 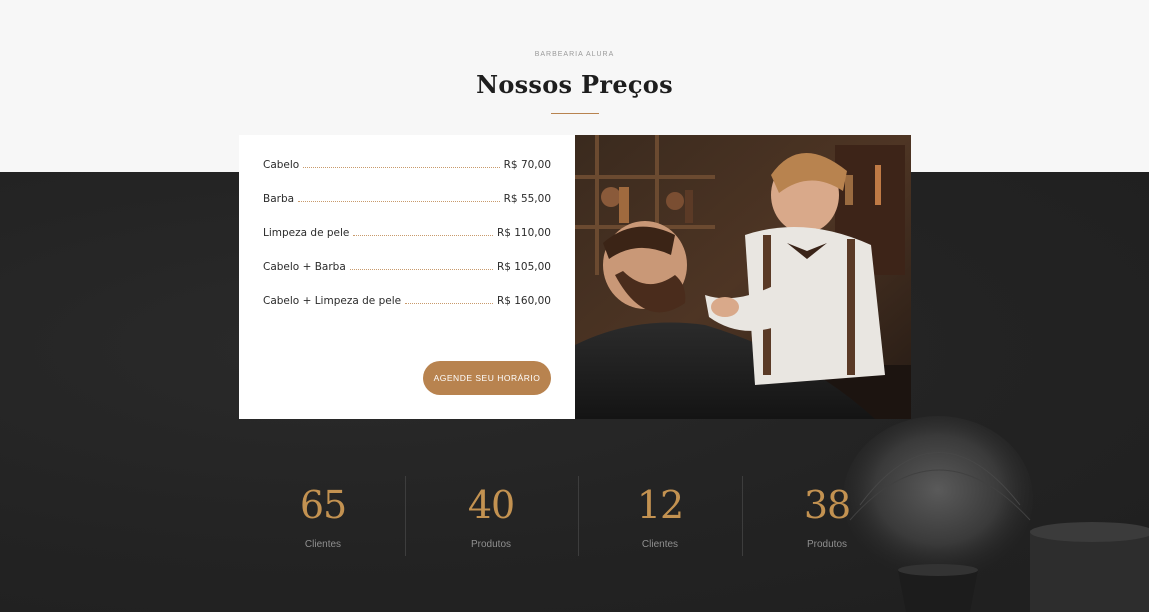 I want to click on schedule-button: AGENDE SEU HORÁRIO, so click(x=487, y=378).